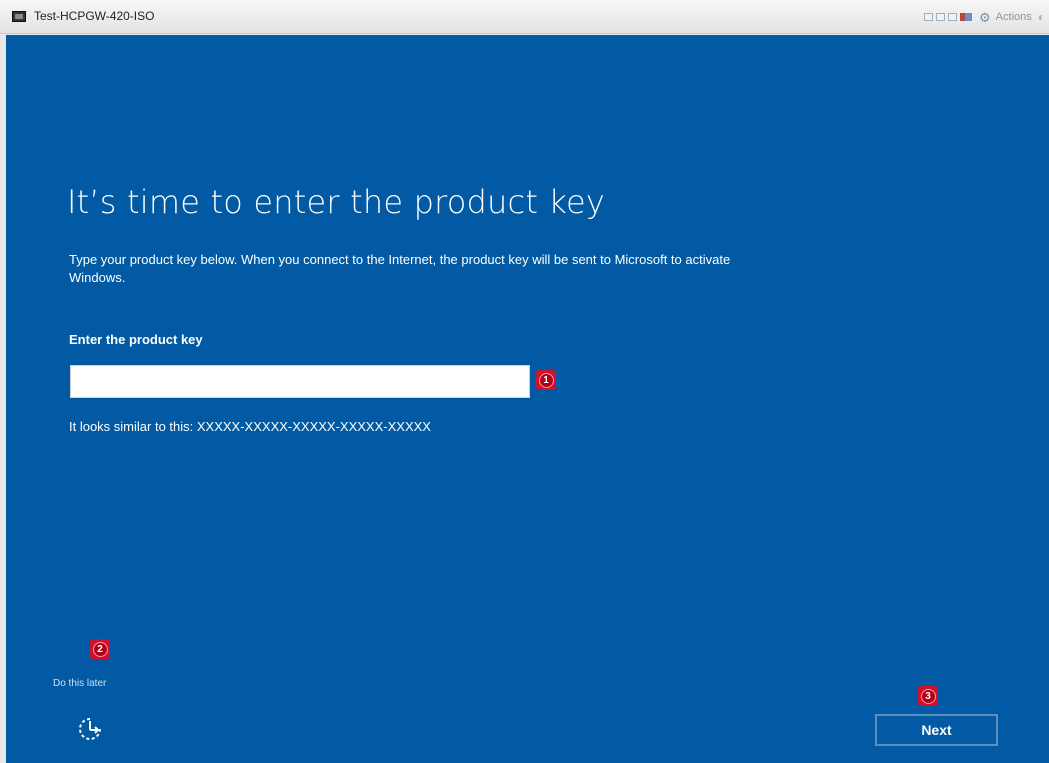  I want to click on callout-number: 1, so click(546, 380).